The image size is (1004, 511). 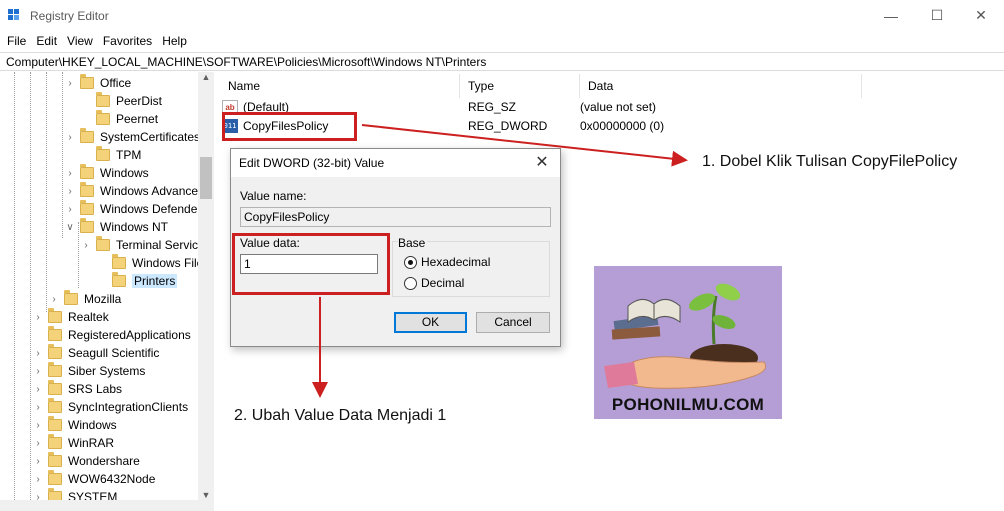 I want to click on tree-item: › SystemCertificates, so click(x=132, y=137).